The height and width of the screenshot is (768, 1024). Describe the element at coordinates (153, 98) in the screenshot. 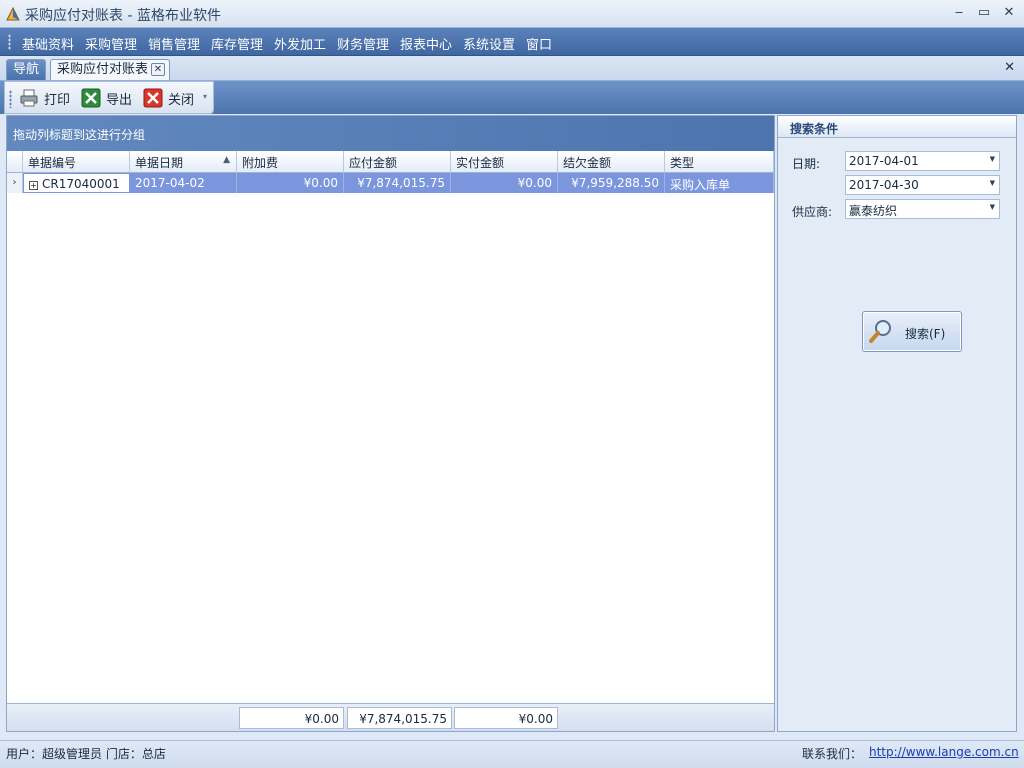

I see `close-icon` at that location.